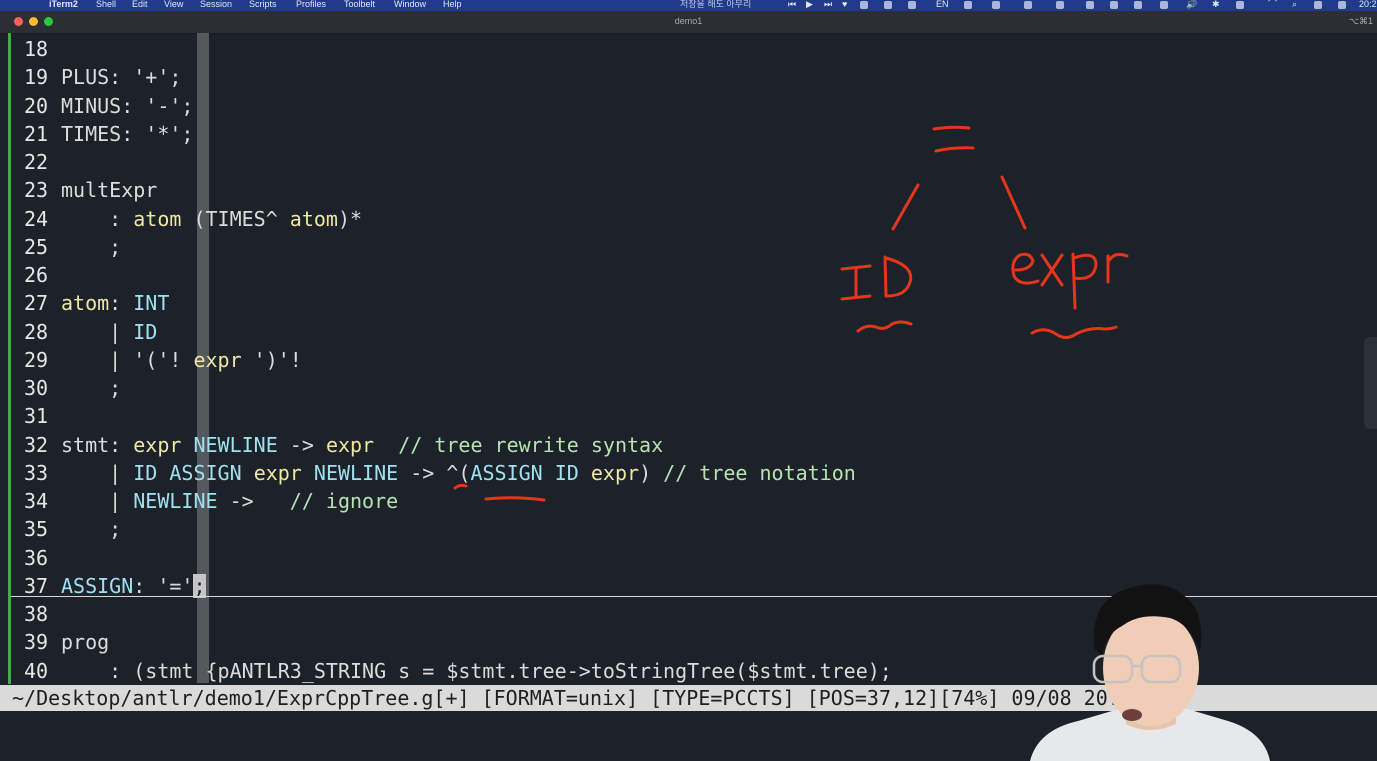  What do you see at coordinates (36, 218) in the screenshot?
I see `line-number: 24` at bounding box center [36, 218].